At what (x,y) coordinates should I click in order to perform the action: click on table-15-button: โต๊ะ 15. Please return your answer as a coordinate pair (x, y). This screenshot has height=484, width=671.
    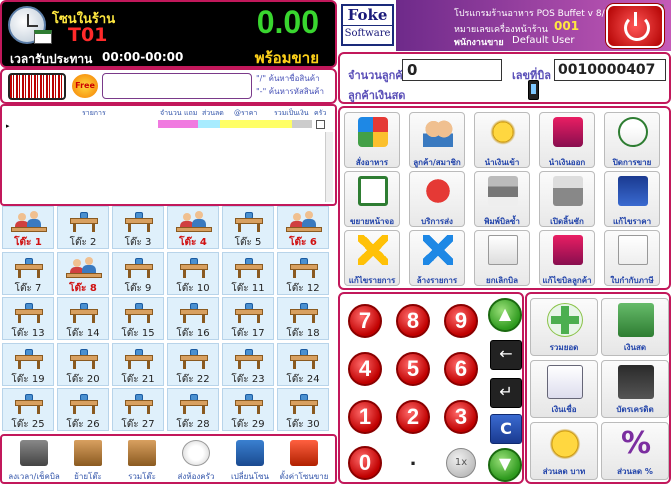
    Looking at the image, I should click on (138, 318).